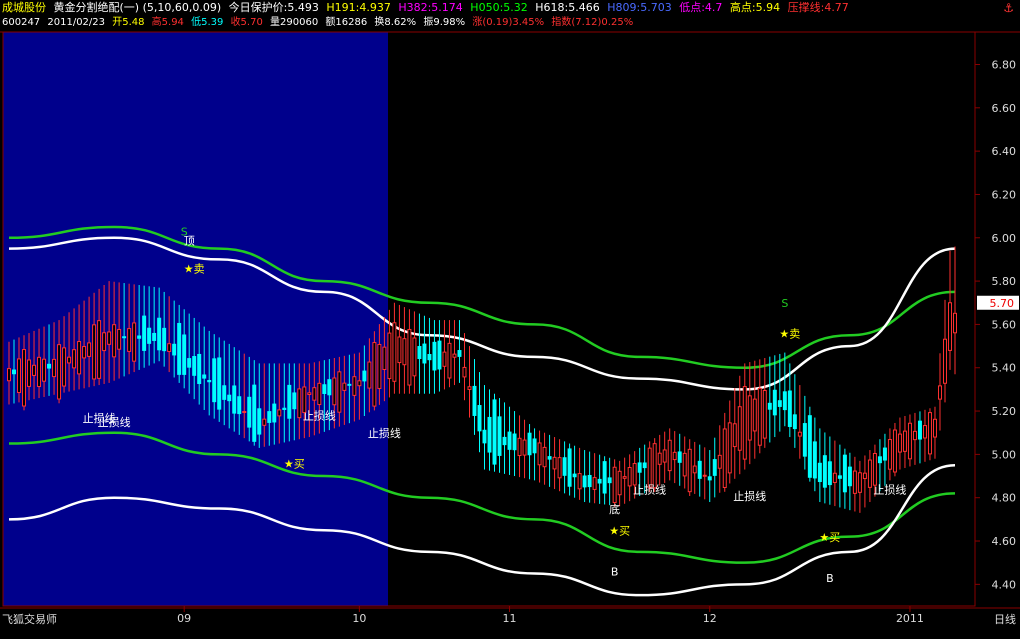 The image size is (1020, 639). Describe the element at coordinates (97, 7) in the screenshot. I see `indicator-name: 黄金分割绝配(一)` at that location.